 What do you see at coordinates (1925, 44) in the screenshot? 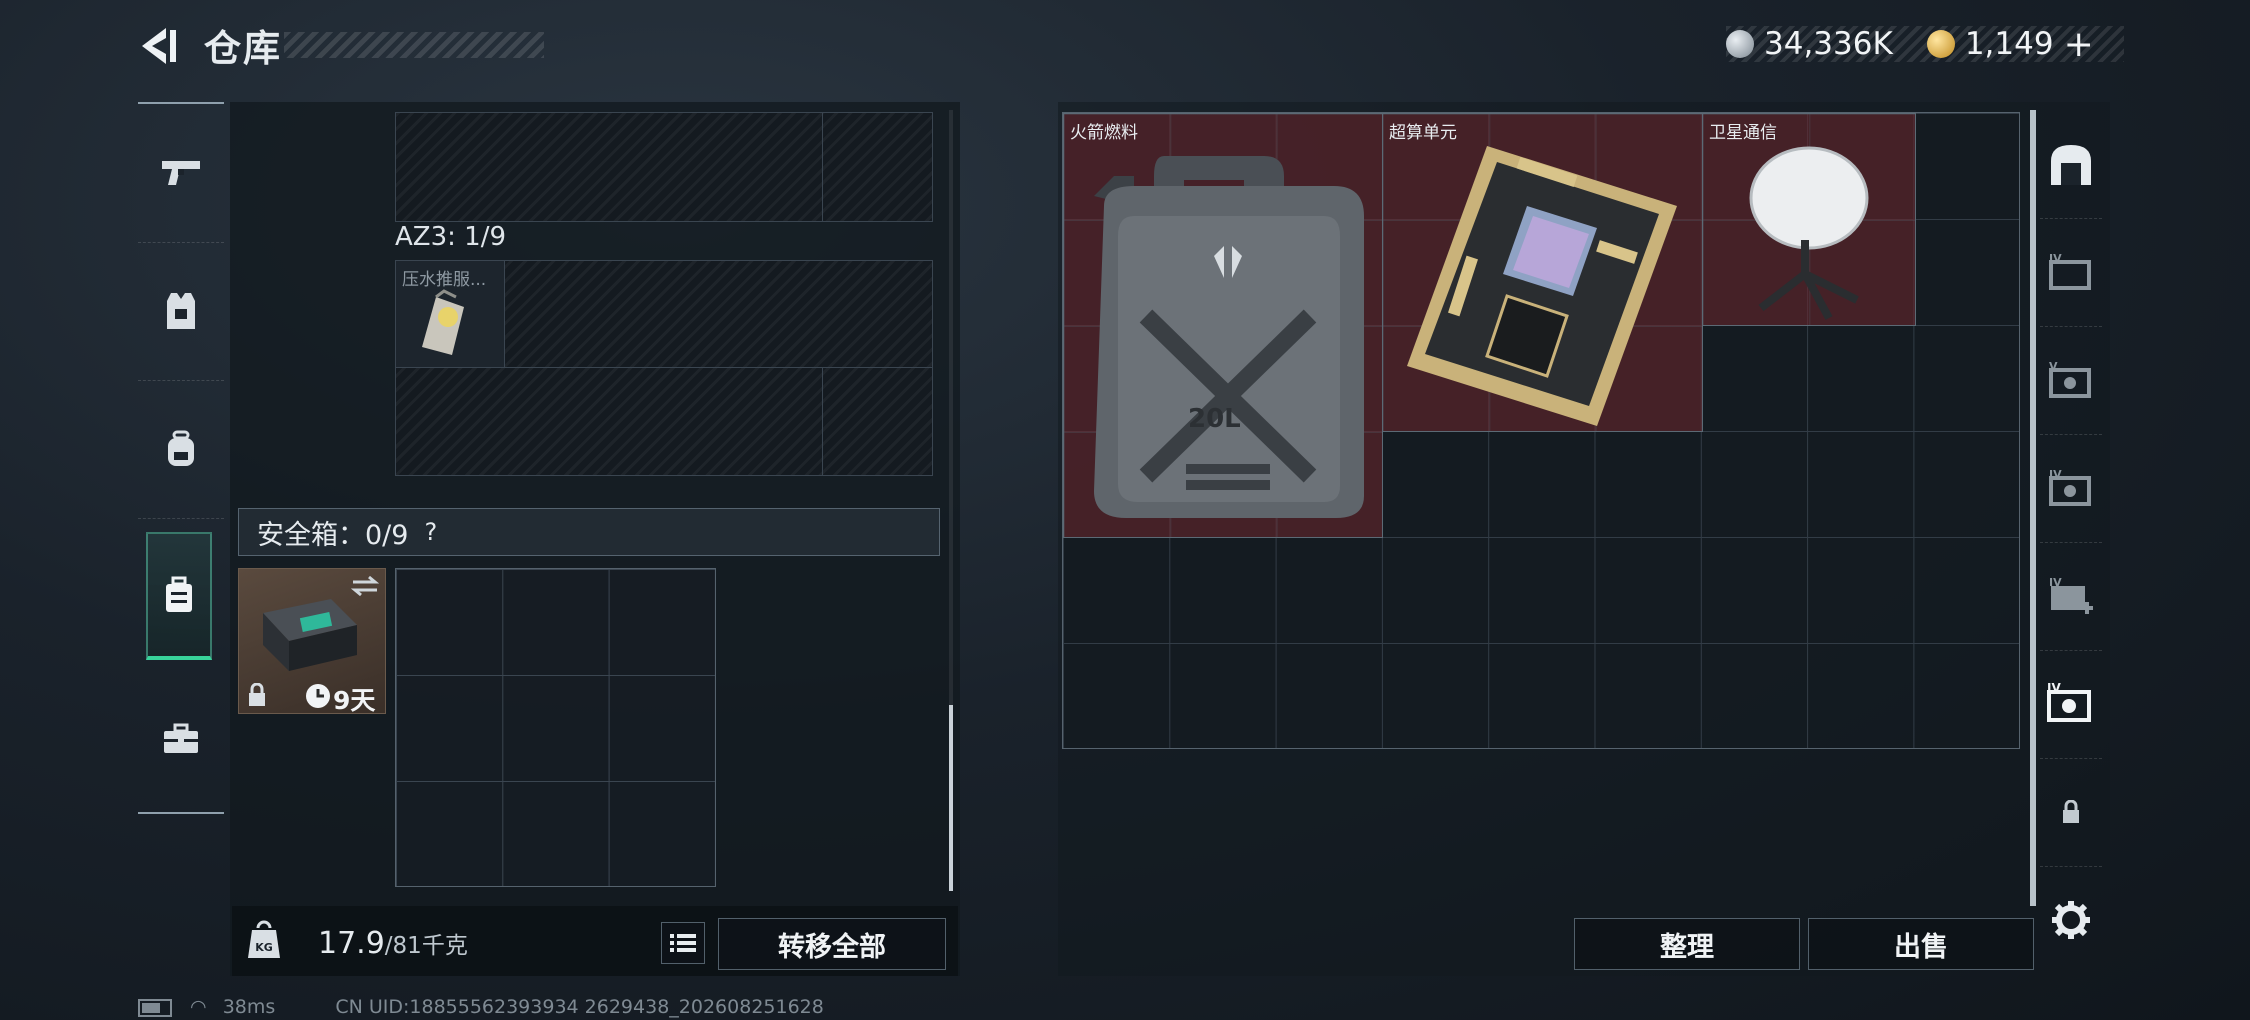
I see `currency-bar: 34,336K 1,149 +` at bounding box center [1925, 44].